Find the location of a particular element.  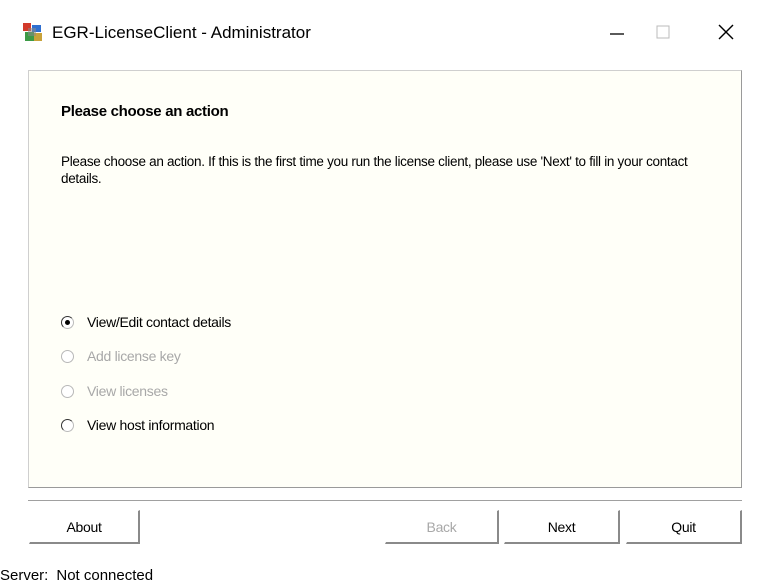

option-label: View licenses is located at coordinates (127, 391).